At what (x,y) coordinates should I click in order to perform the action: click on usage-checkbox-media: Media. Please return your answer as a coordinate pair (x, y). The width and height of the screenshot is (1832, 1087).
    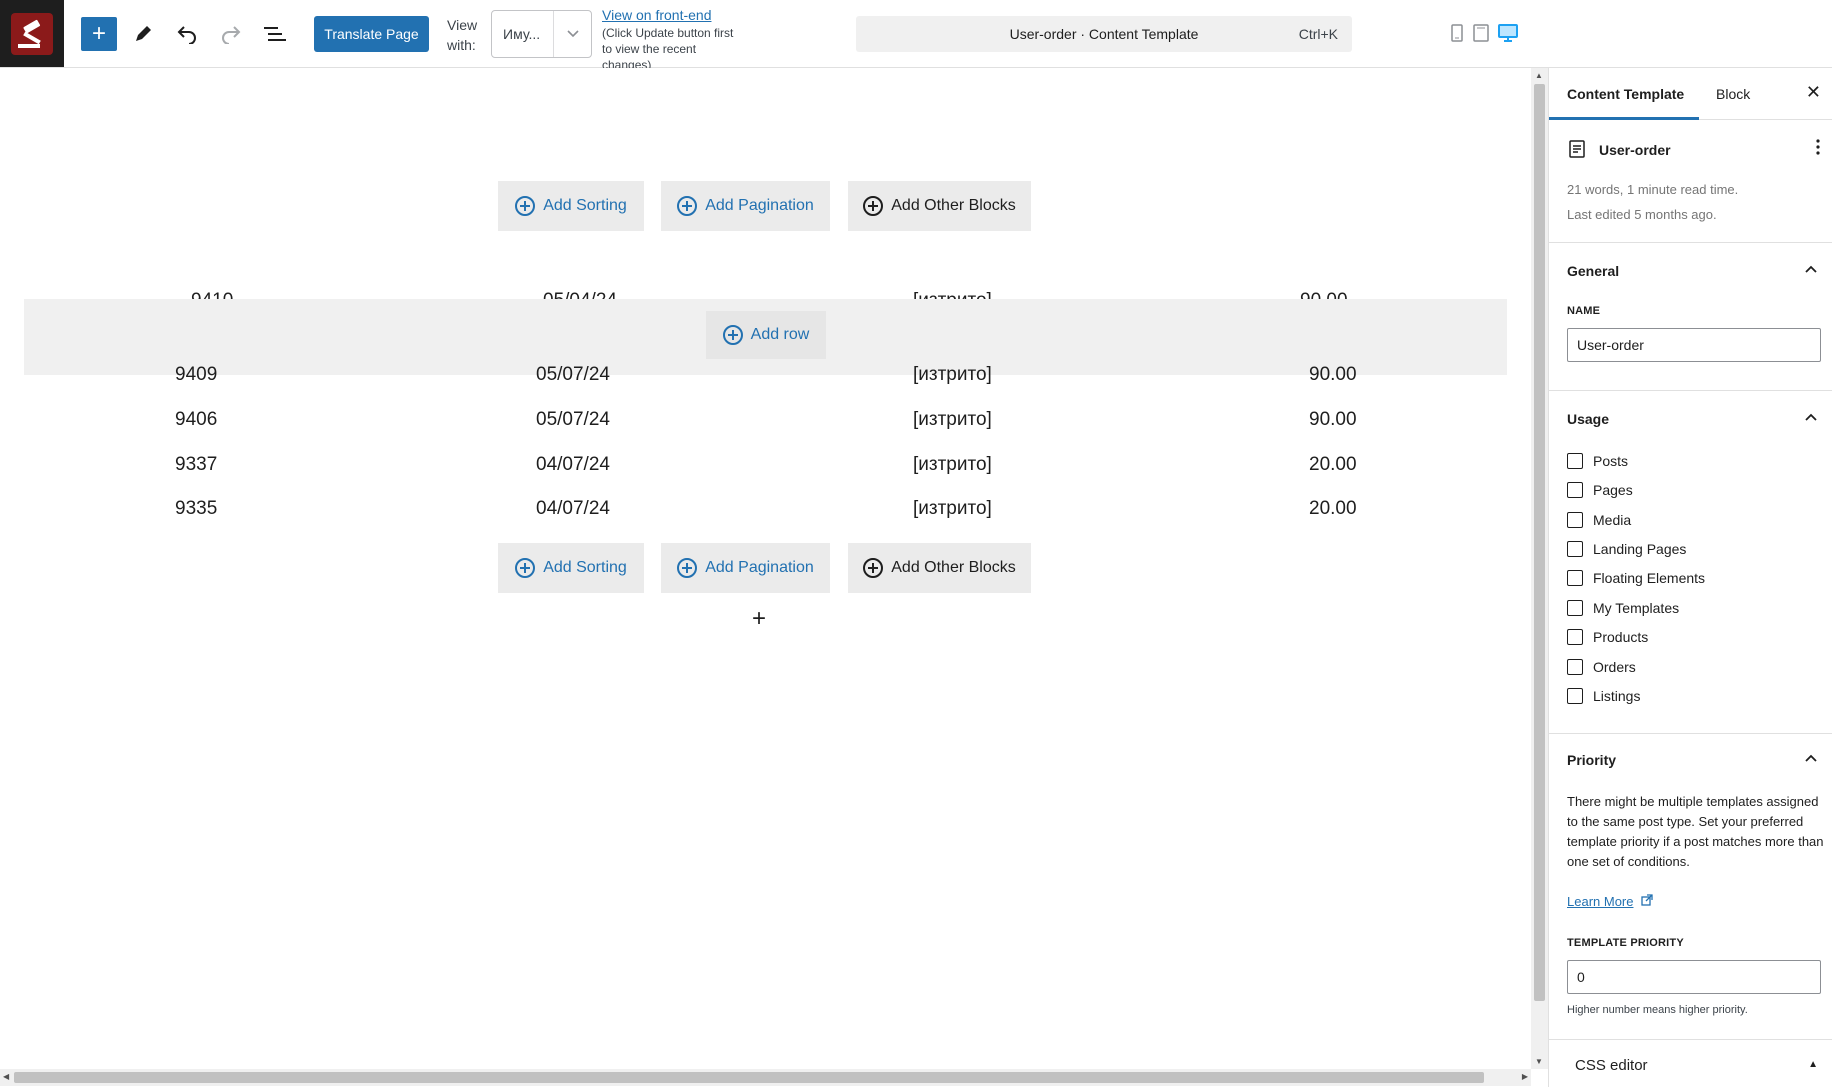
    Looking at the image, I should click on (1599, 520).